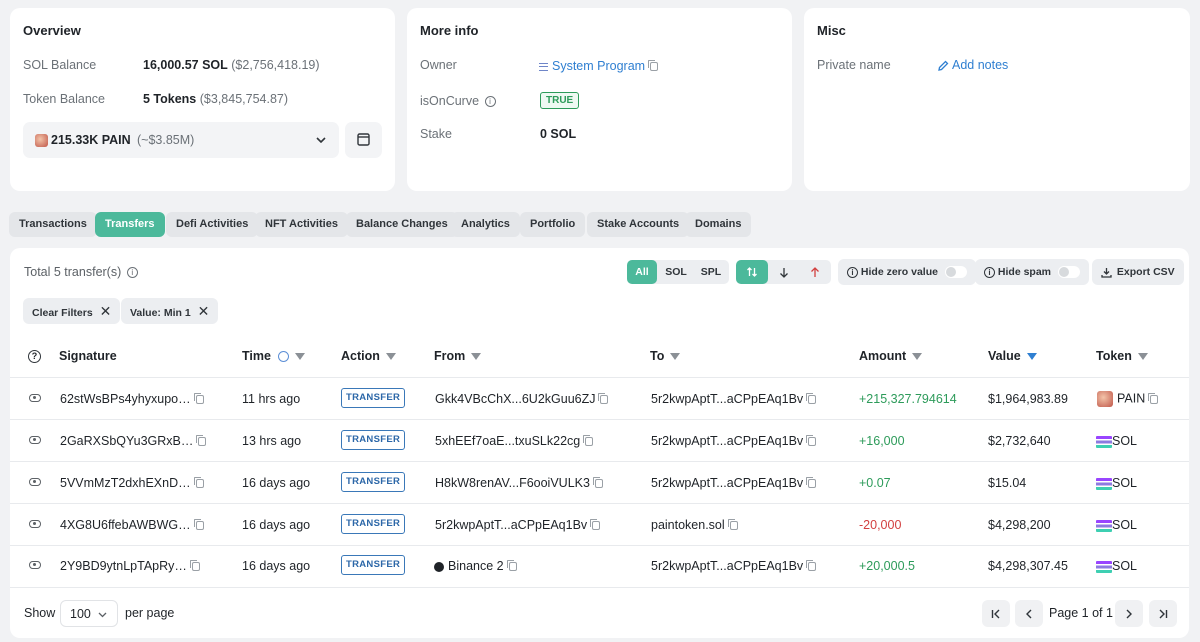 This screenshot has height=642, width=1200. What do you see at coordinates (274, 356) in the screenshot?
I see `header-time: Time` at bounding box center [274, 356].